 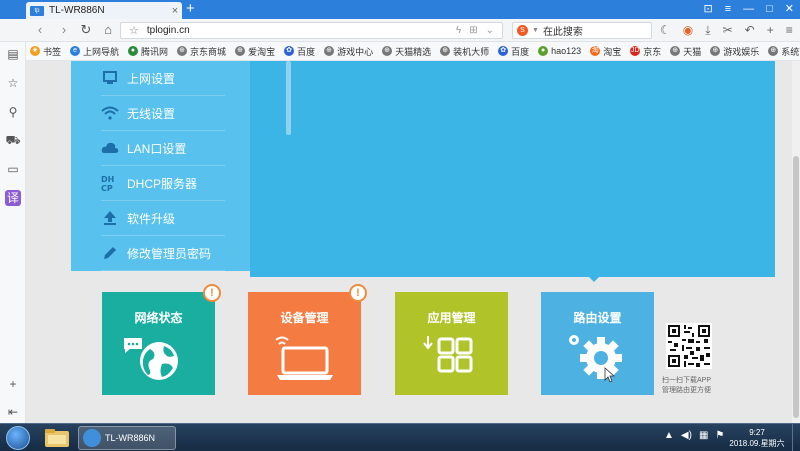 I want to click on add-icon: +, so click(x=770, y=30).